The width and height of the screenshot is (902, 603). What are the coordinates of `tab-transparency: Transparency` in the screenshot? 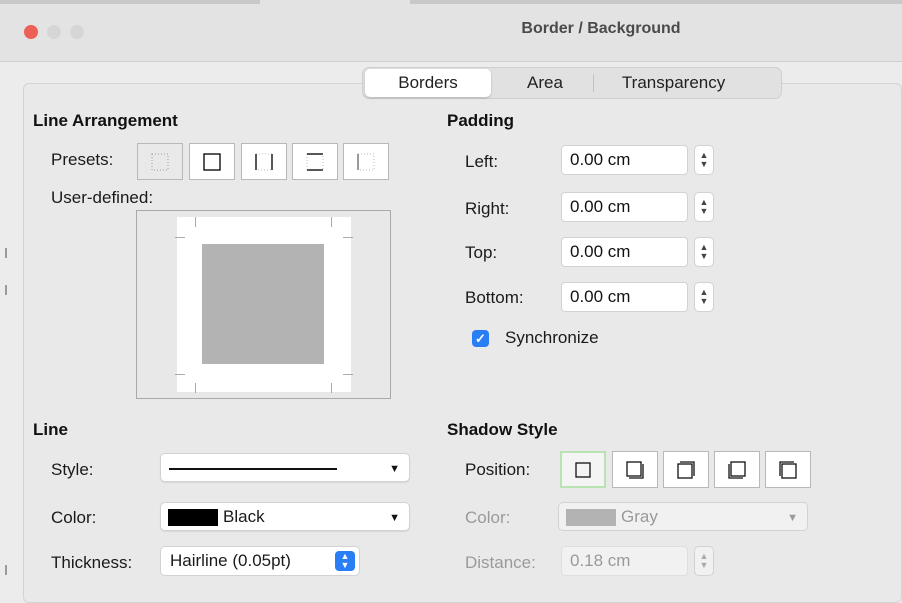 It's located at (668, 83).